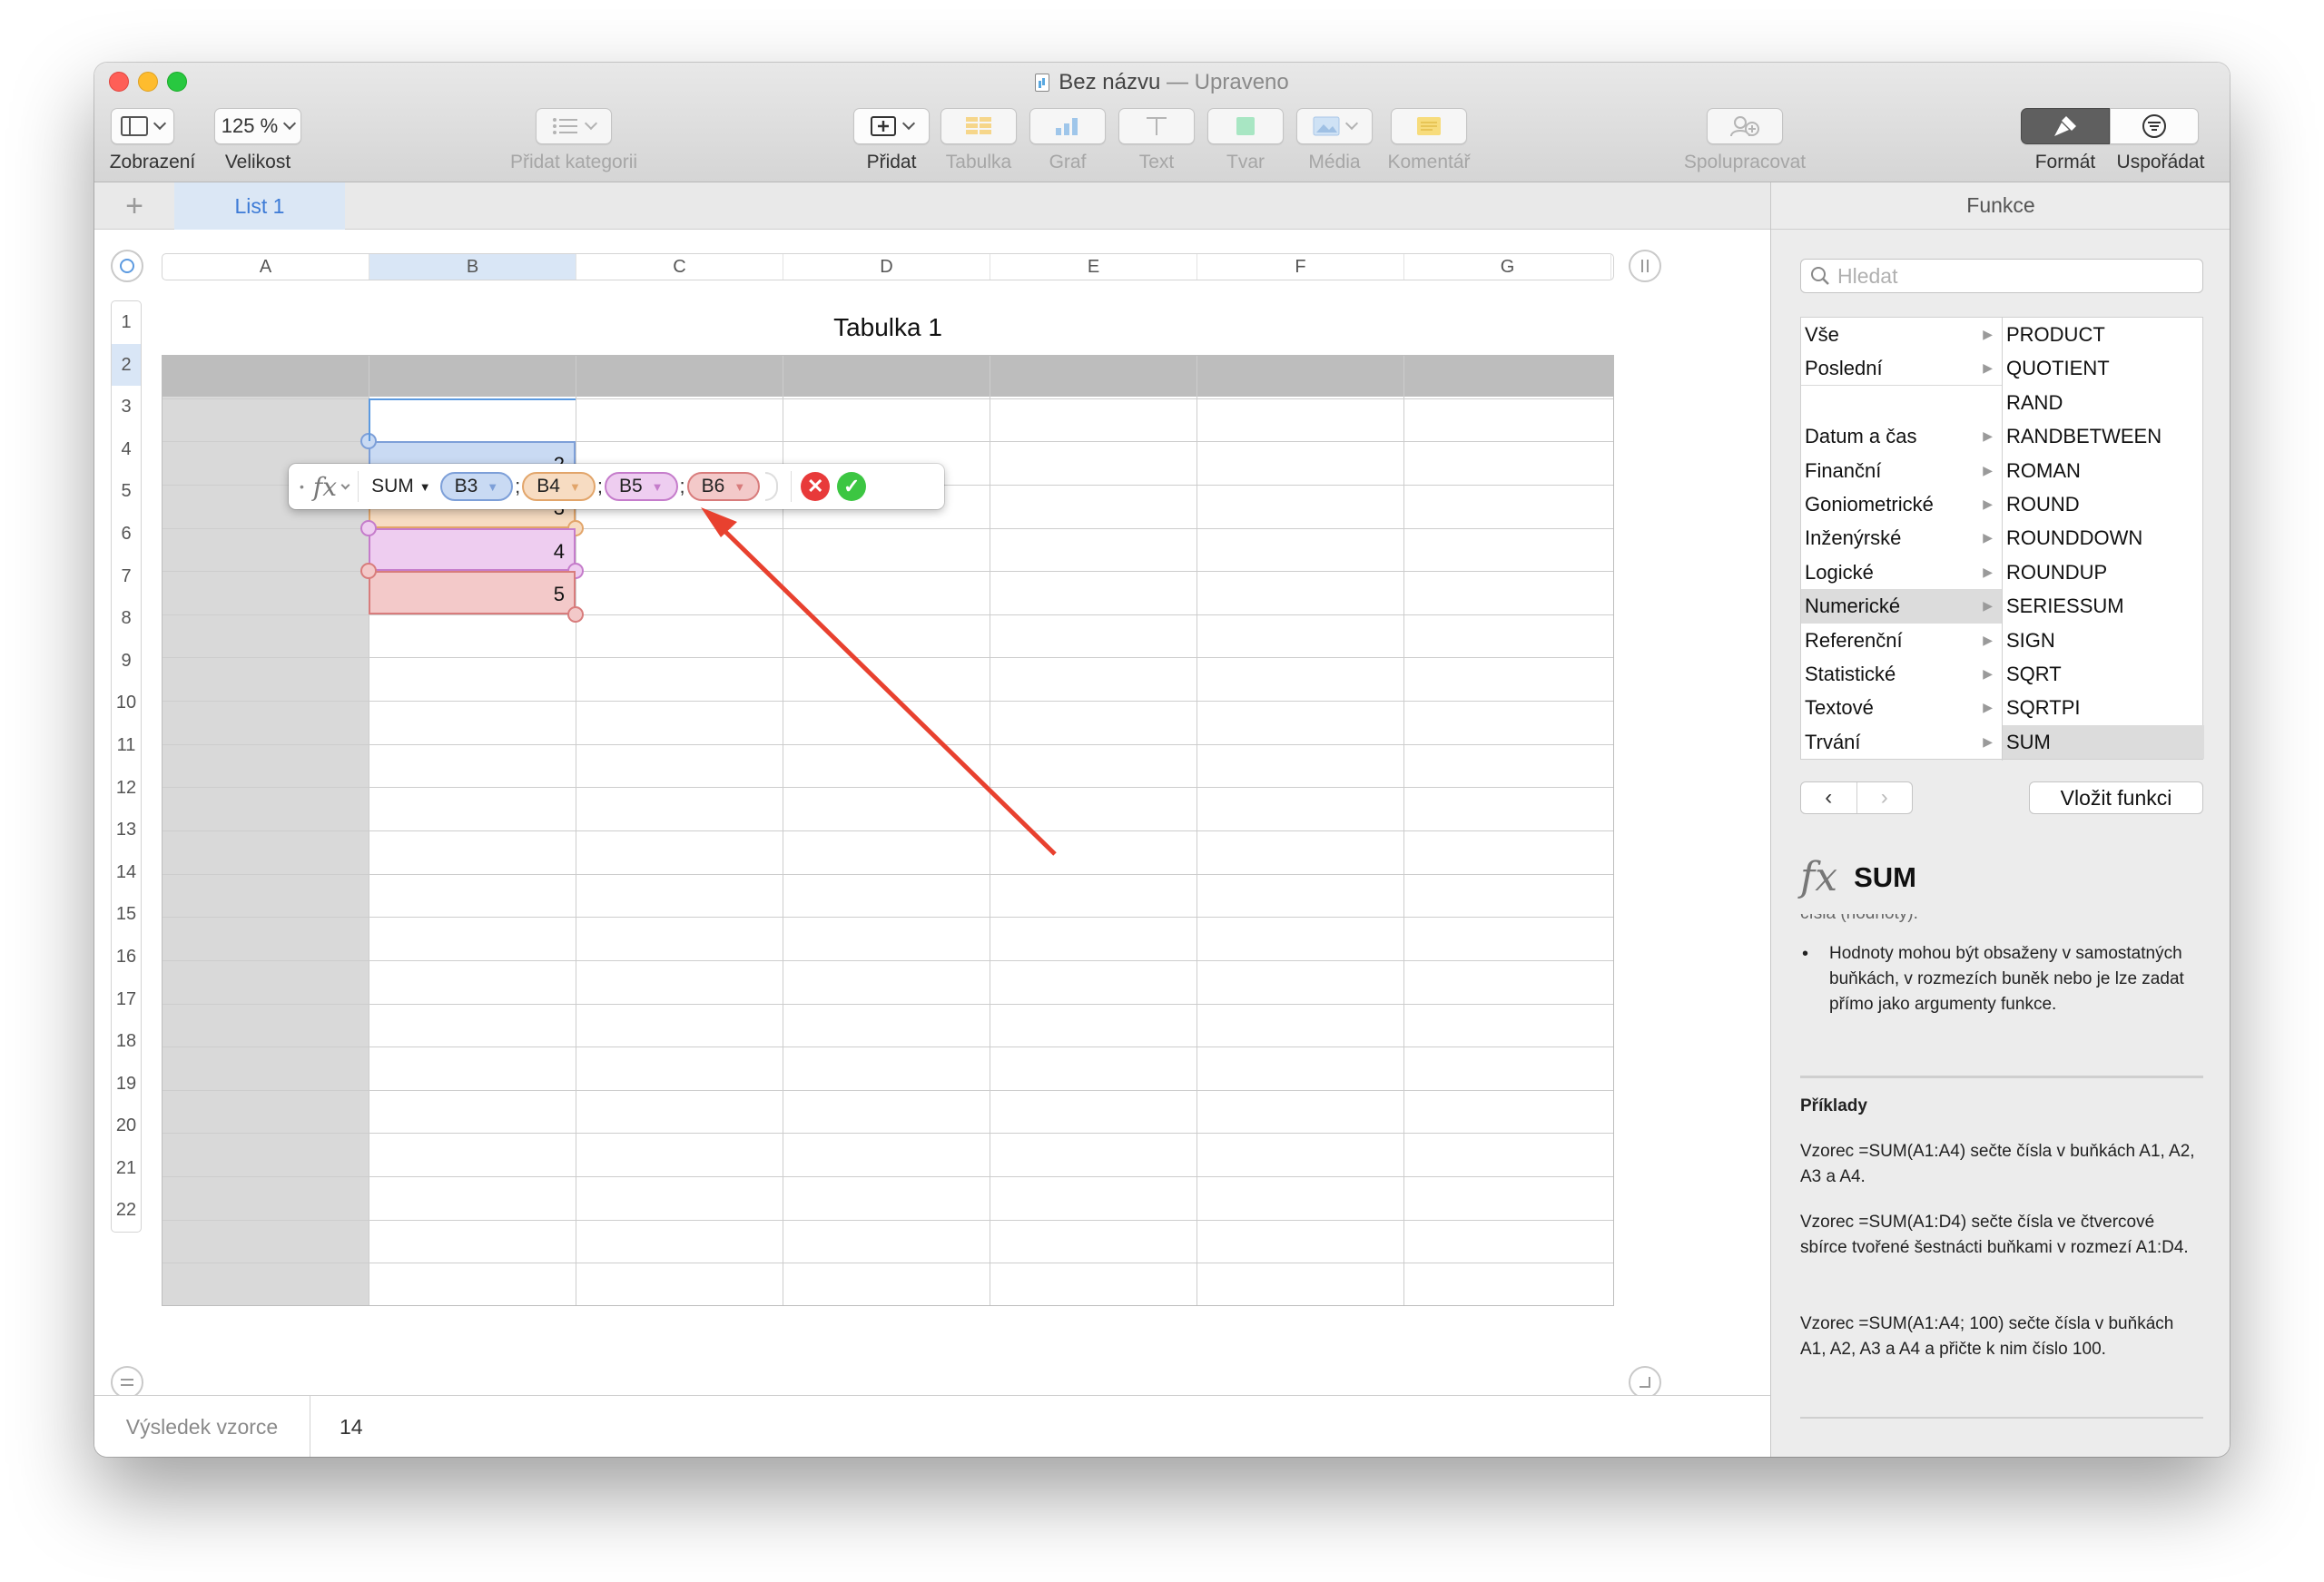  Describe the element at coordinates (2103, 504) in the screenshot. I see `function-item: ROUND` at that location.